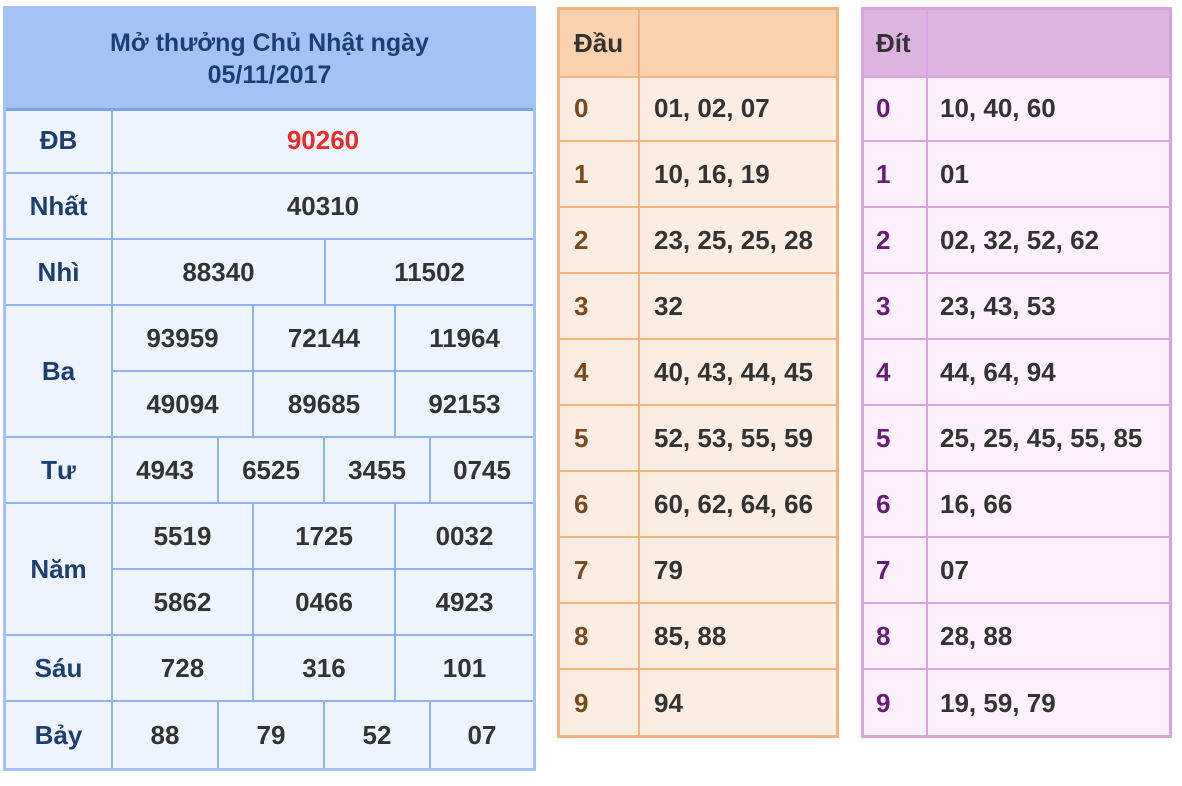 The width and height of the screenshot is (1182, 786). What do you see at coordinates (464, 339) in the screenshot?
I see `prize-ba-value: 11964` at bounding box center [464, 339].